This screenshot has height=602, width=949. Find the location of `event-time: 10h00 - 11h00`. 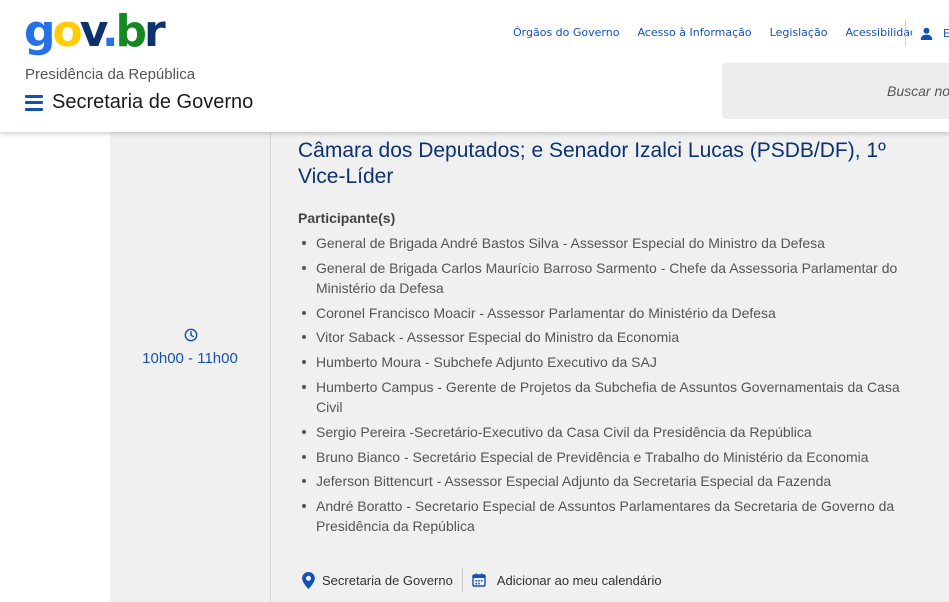

event-time: 10h00 - 11h00 is located at coordinates (190, 358).